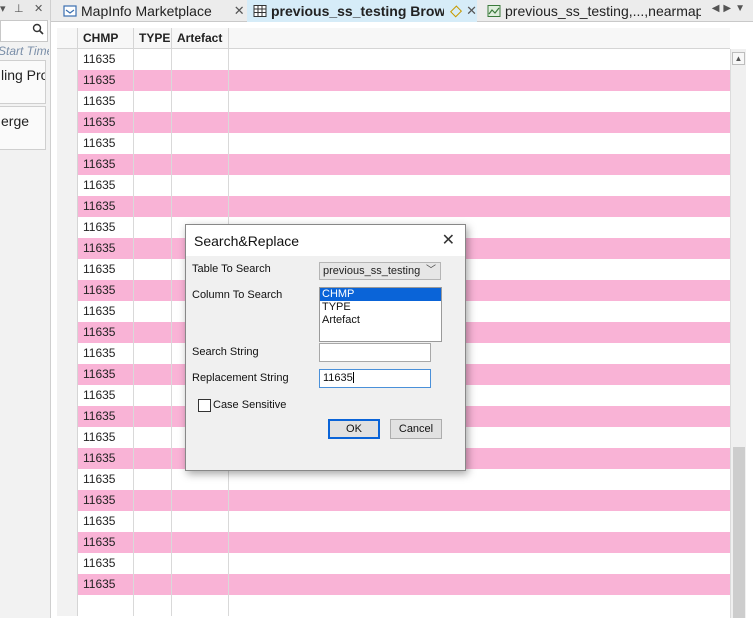 This screenshot has height=618, width=753. Describe the element at coordinates (67, 38) in the screenshot. I see `row-selector-header` at that location.